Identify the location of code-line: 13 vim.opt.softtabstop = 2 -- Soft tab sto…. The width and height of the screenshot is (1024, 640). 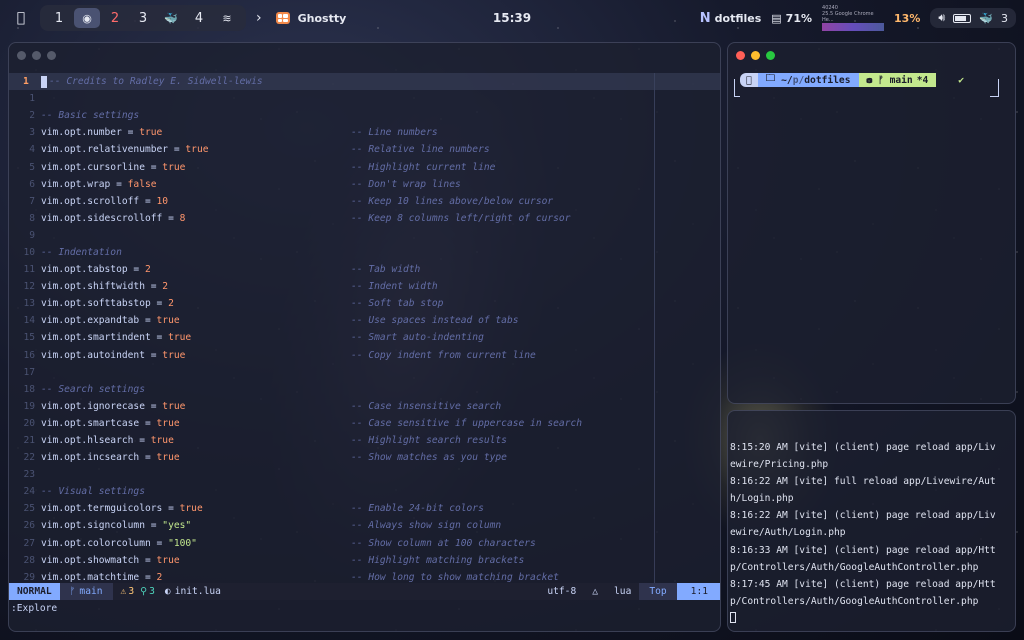
(364, 303).